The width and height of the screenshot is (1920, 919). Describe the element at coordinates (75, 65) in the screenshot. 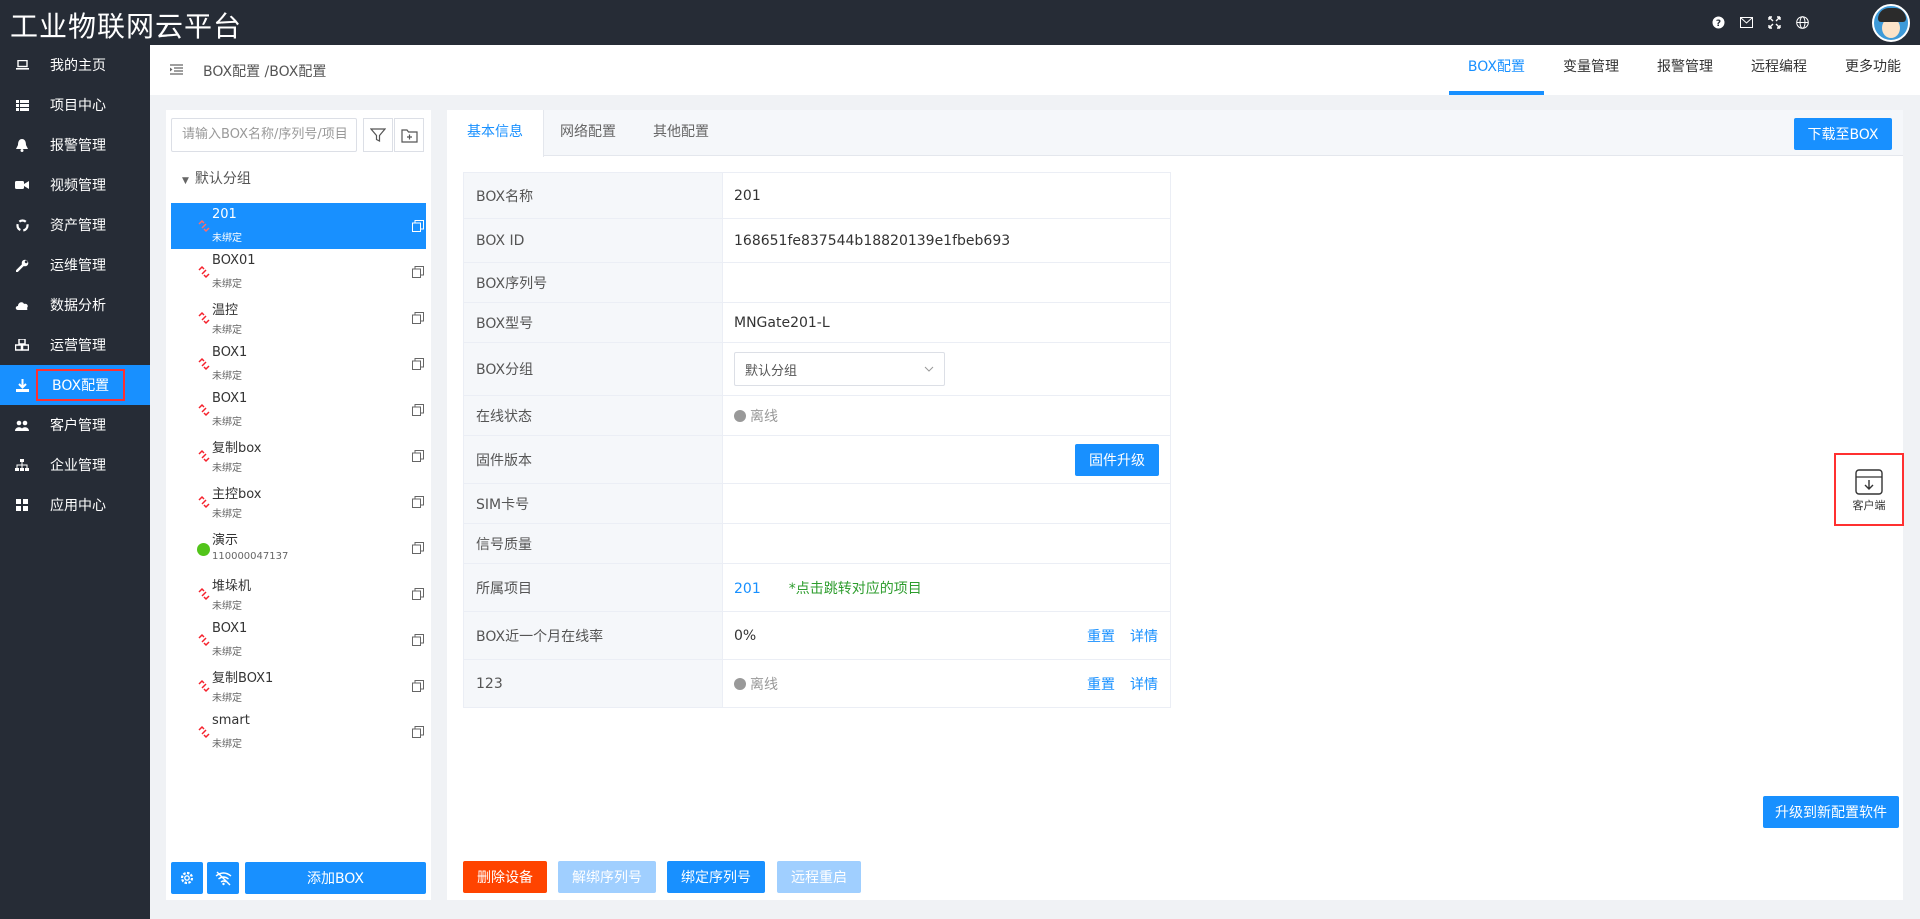

I see `sidebar-item-home: 我的主页` at that location.